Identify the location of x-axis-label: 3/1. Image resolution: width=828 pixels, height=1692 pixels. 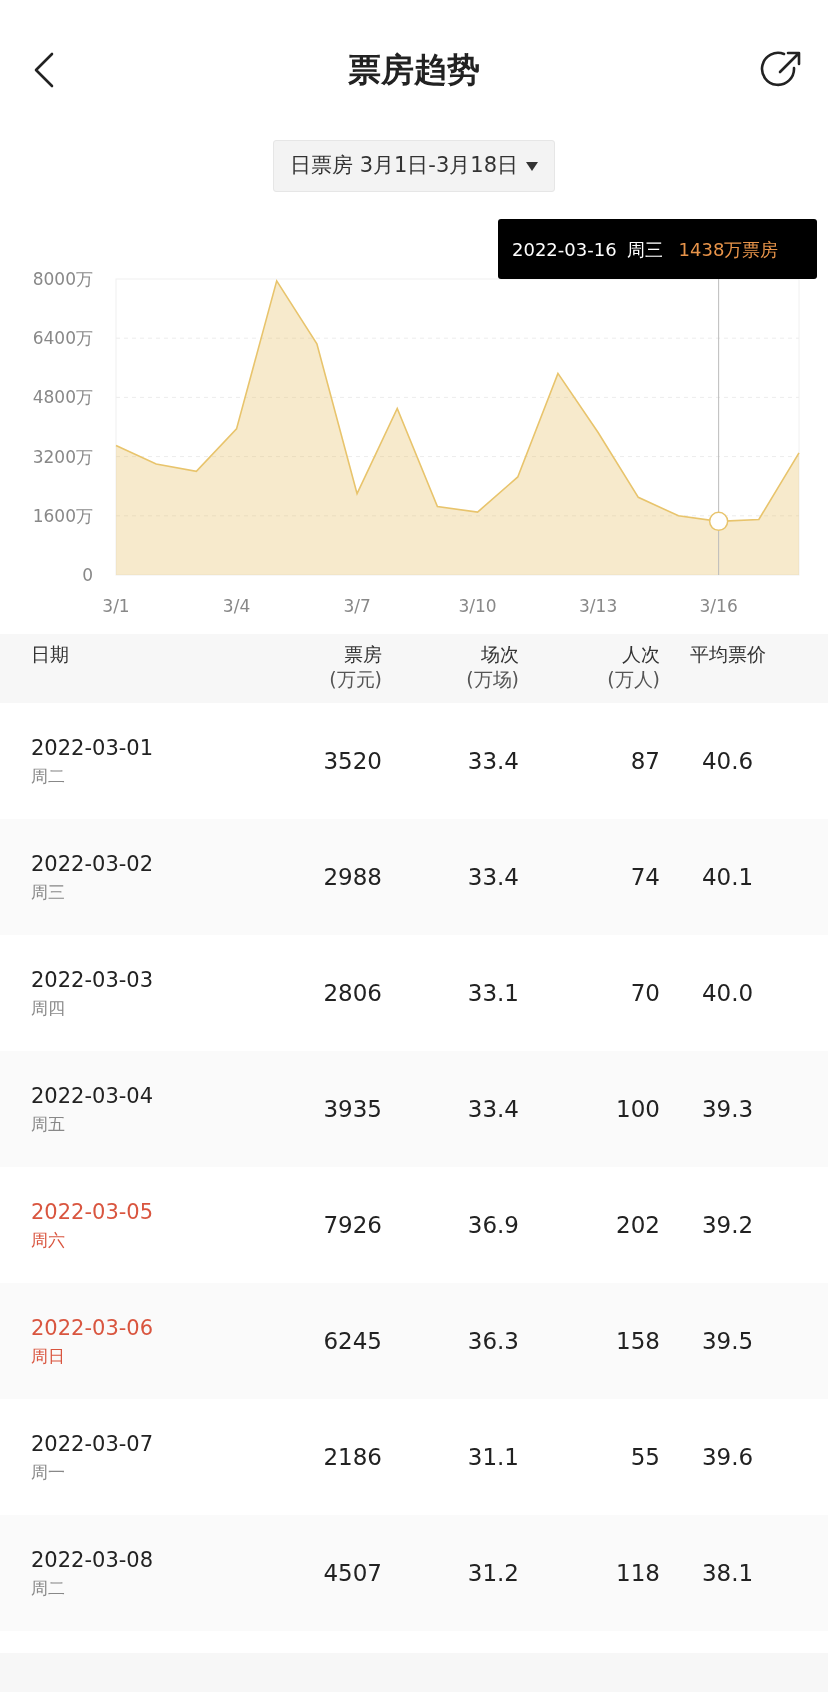
(116, 606).